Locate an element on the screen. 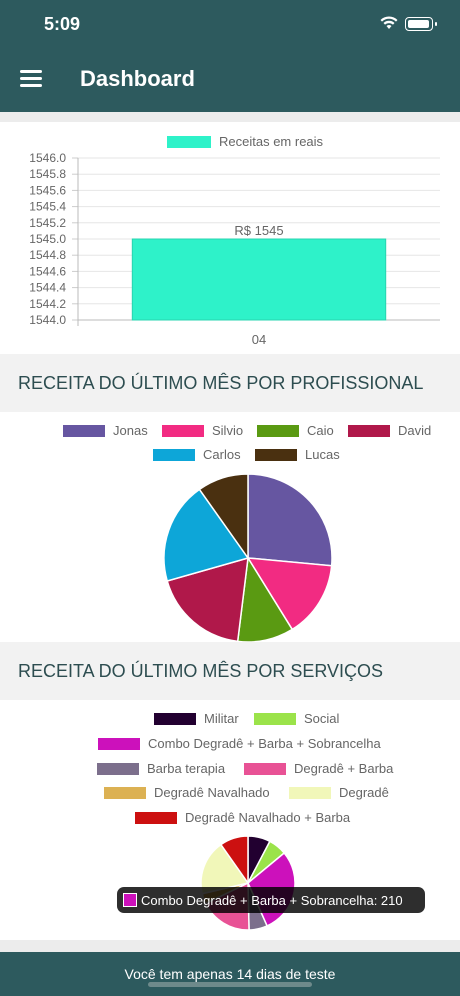  legend-label: Degradê + Barba is located at coordinates (344, 768).